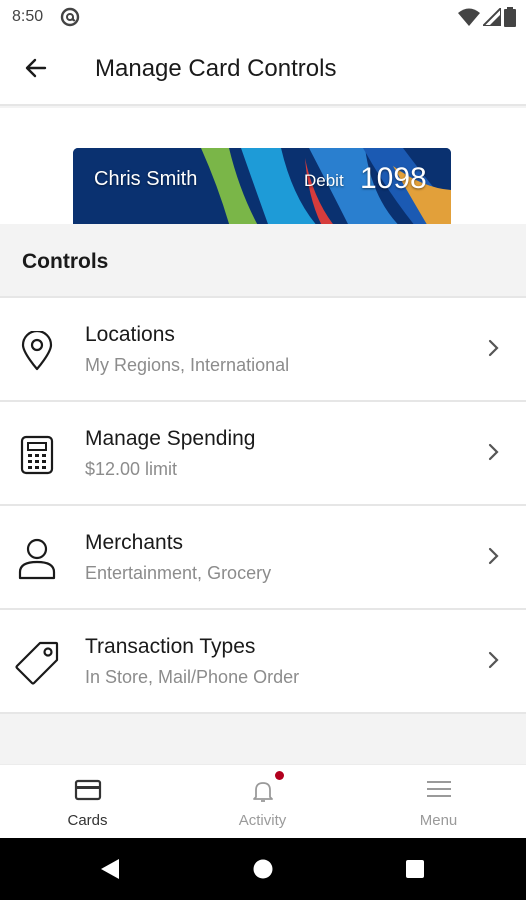 Image resolution: width=526 pixels, height=900 pixels. Describe the element at coordinates (262, 820) in the screenshot. I see `nav-label: Activity` at that location.